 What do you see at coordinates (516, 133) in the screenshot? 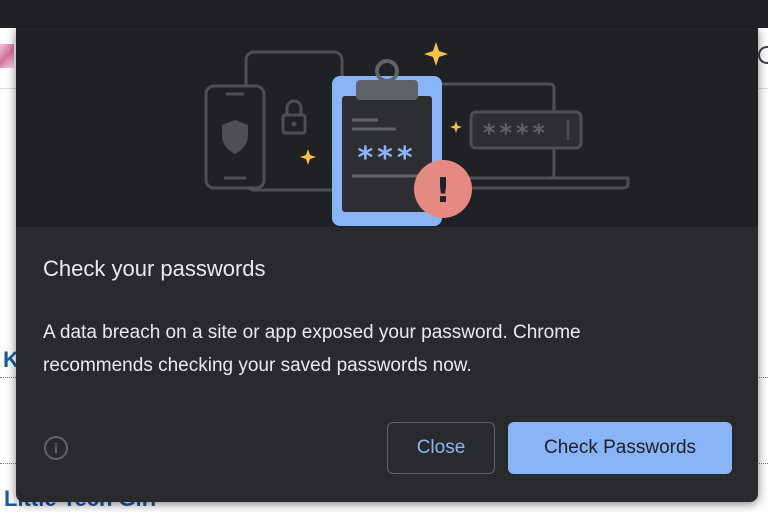
I see `field-password-mask: ****` at bounding box center [516, 133].